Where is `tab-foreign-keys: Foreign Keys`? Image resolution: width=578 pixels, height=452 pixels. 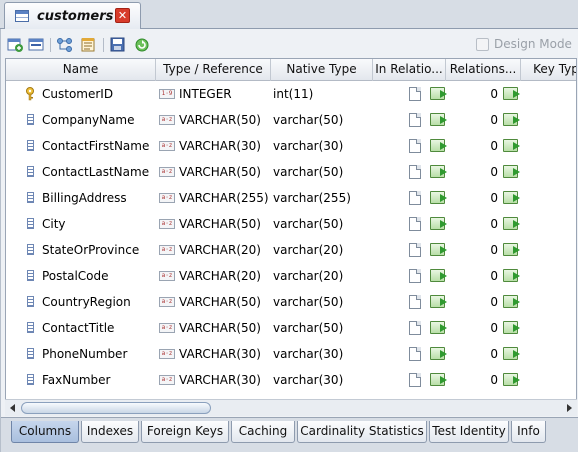
tab-foreign-keys: Foreign Keys is located at coordinates (185, 432).